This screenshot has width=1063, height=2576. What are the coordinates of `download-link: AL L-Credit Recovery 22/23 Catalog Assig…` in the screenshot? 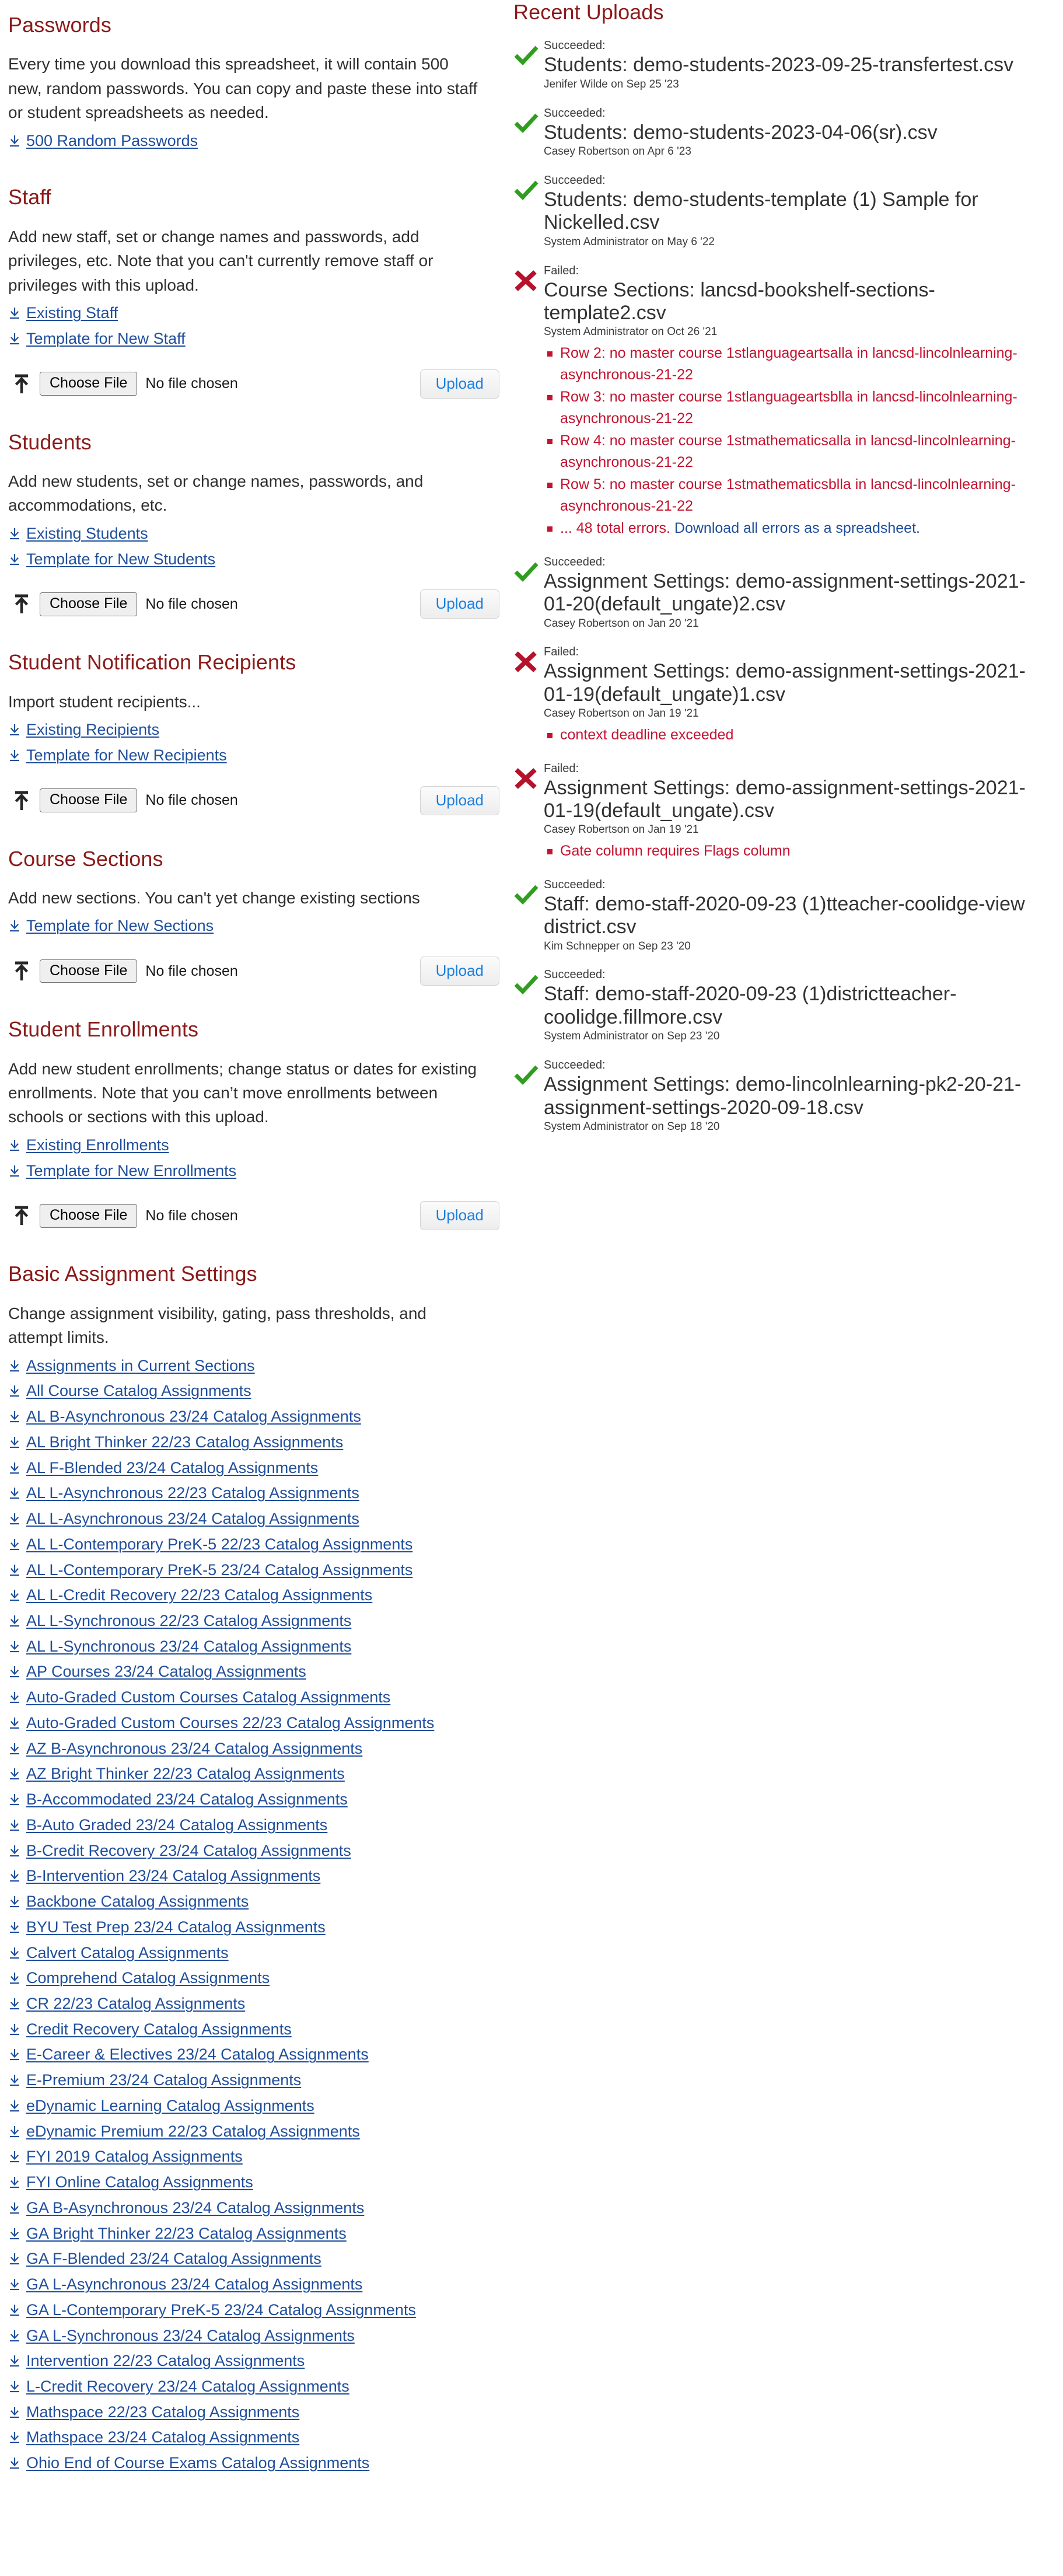 It's located at (190, 1595).